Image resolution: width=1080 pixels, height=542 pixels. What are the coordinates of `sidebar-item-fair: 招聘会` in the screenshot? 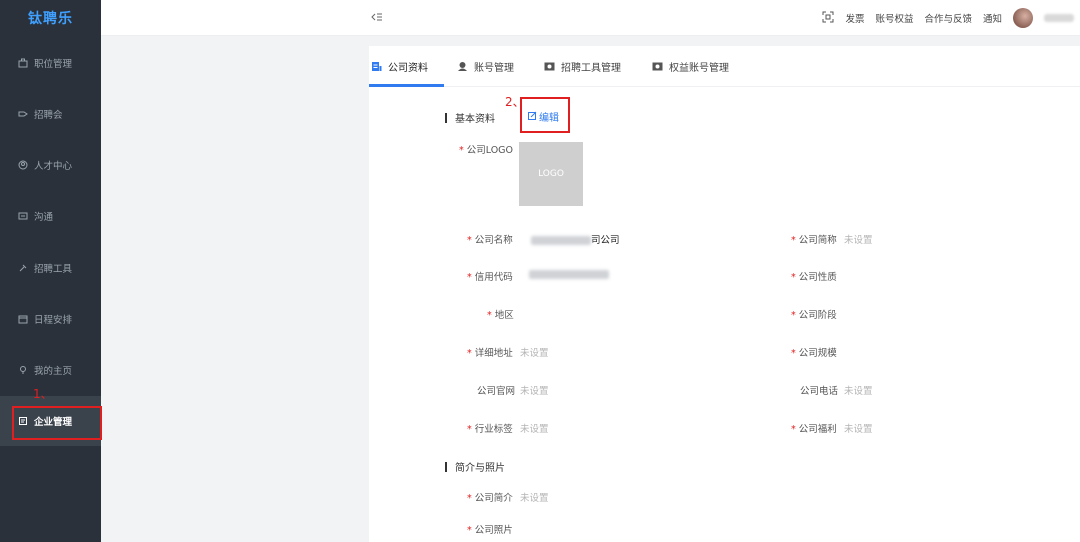 It's located at (50, 114).